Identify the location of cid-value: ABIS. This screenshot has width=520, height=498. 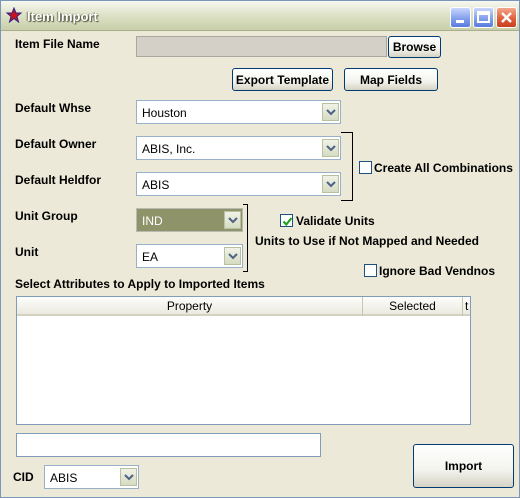
(64, 478).